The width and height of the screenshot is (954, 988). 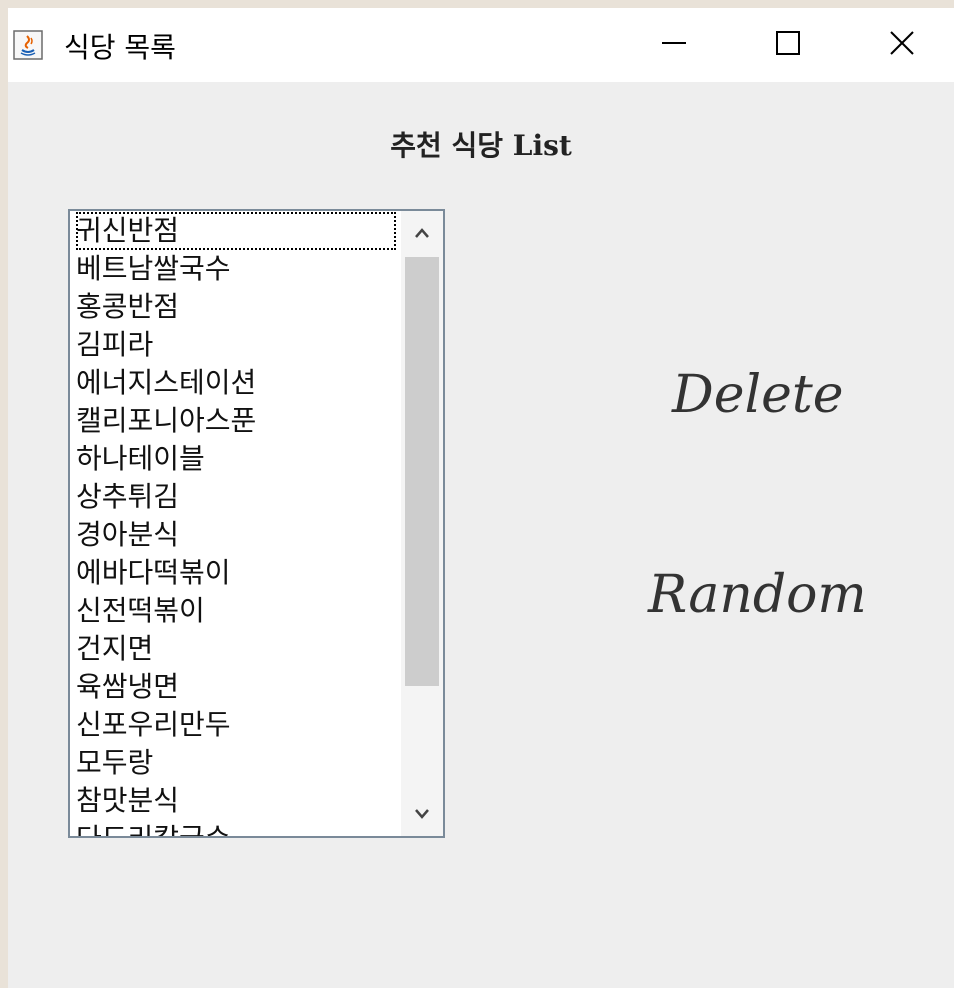 I want to click on list-item: 경아분식, so click(x=236, y=535).